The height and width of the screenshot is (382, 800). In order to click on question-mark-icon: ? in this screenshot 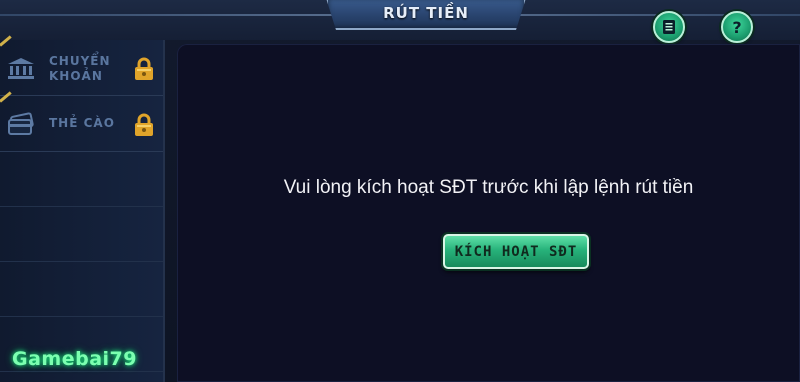, I will do `click(737, 27)`.